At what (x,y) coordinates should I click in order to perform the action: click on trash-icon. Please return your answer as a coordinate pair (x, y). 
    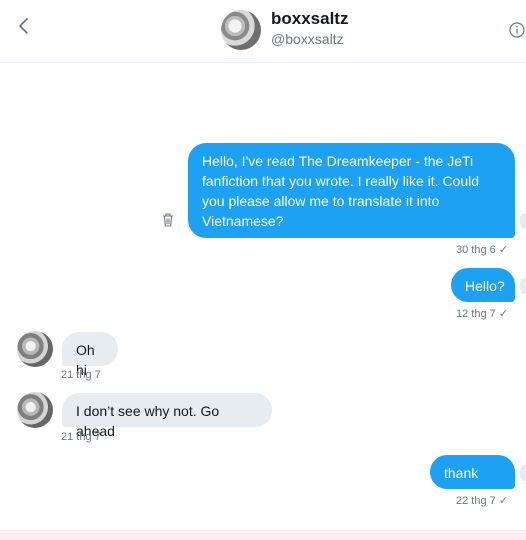
    Looking at the image, I should click on (168, 220).